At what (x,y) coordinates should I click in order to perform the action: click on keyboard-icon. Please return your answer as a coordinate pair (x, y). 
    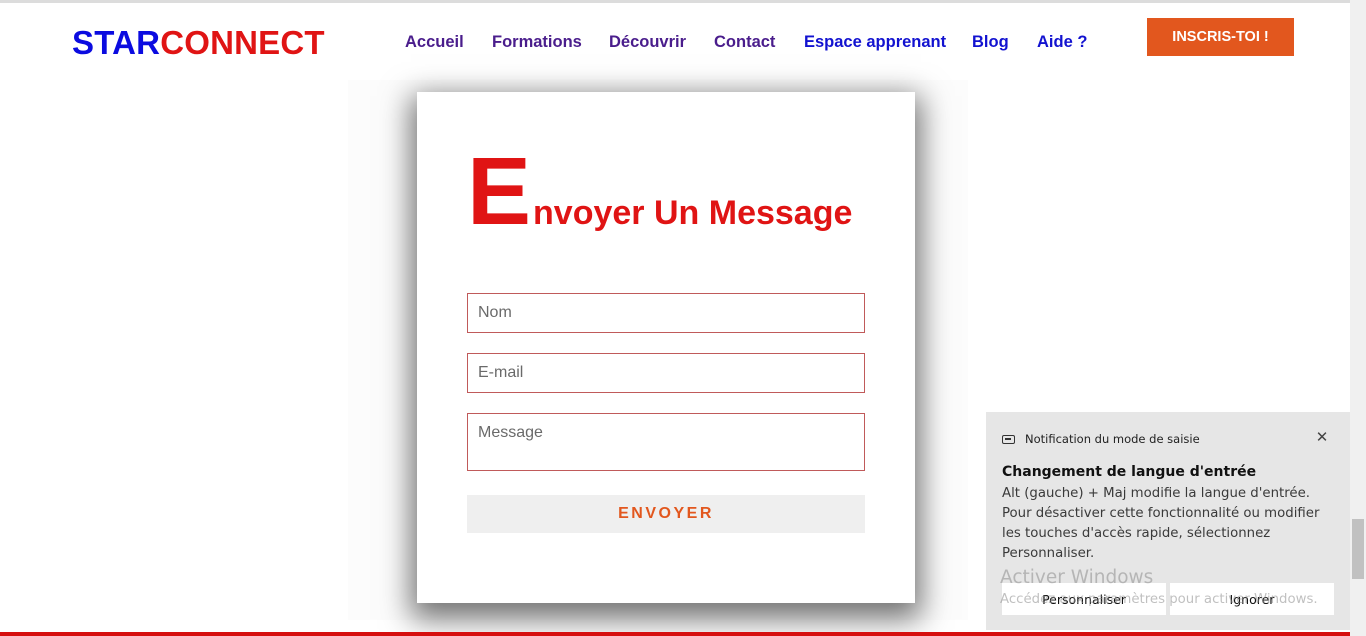
    Looking at the image, I should click on (1008, 439).